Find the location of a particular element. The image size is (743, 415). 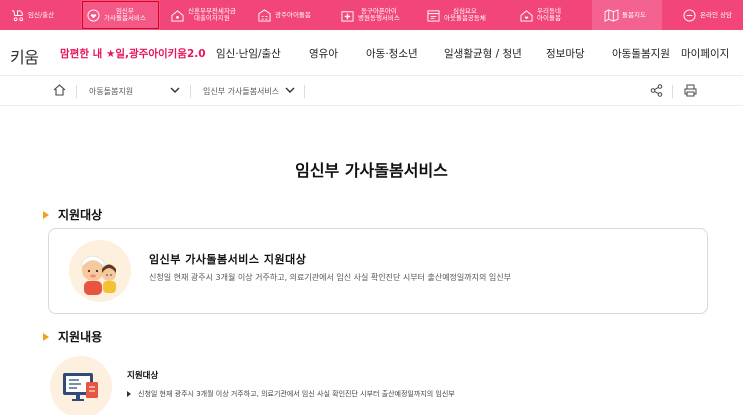

quick-item-hospital-escort: 동구아픈아이 병원동행서비스 is located at coordinates (378, 15).